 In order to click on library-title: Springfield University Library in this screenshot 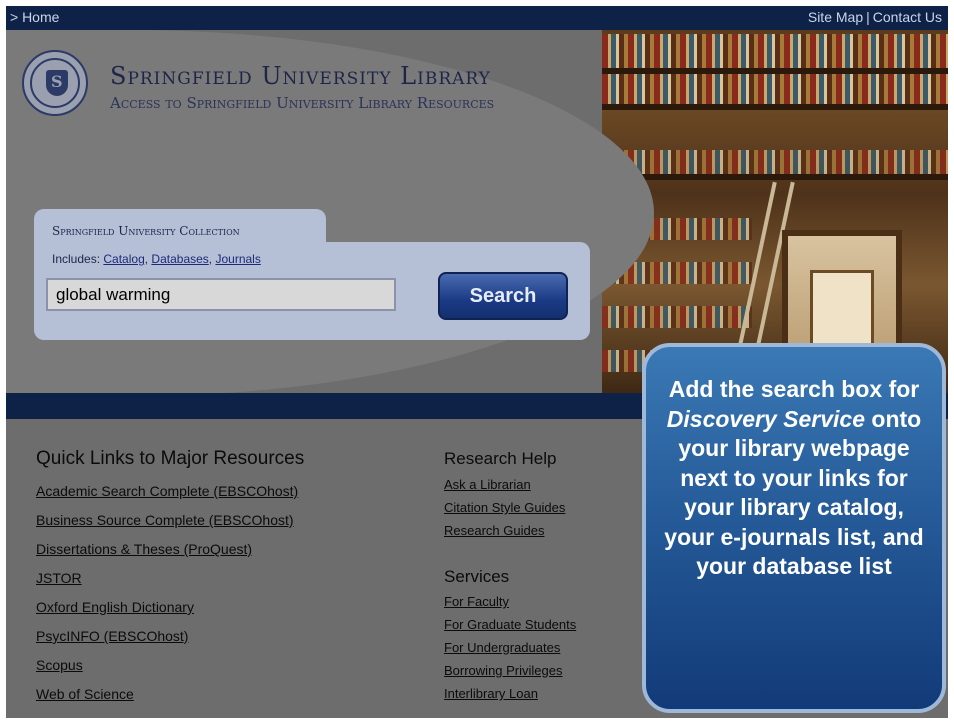, I will do `click(300, 76)`.